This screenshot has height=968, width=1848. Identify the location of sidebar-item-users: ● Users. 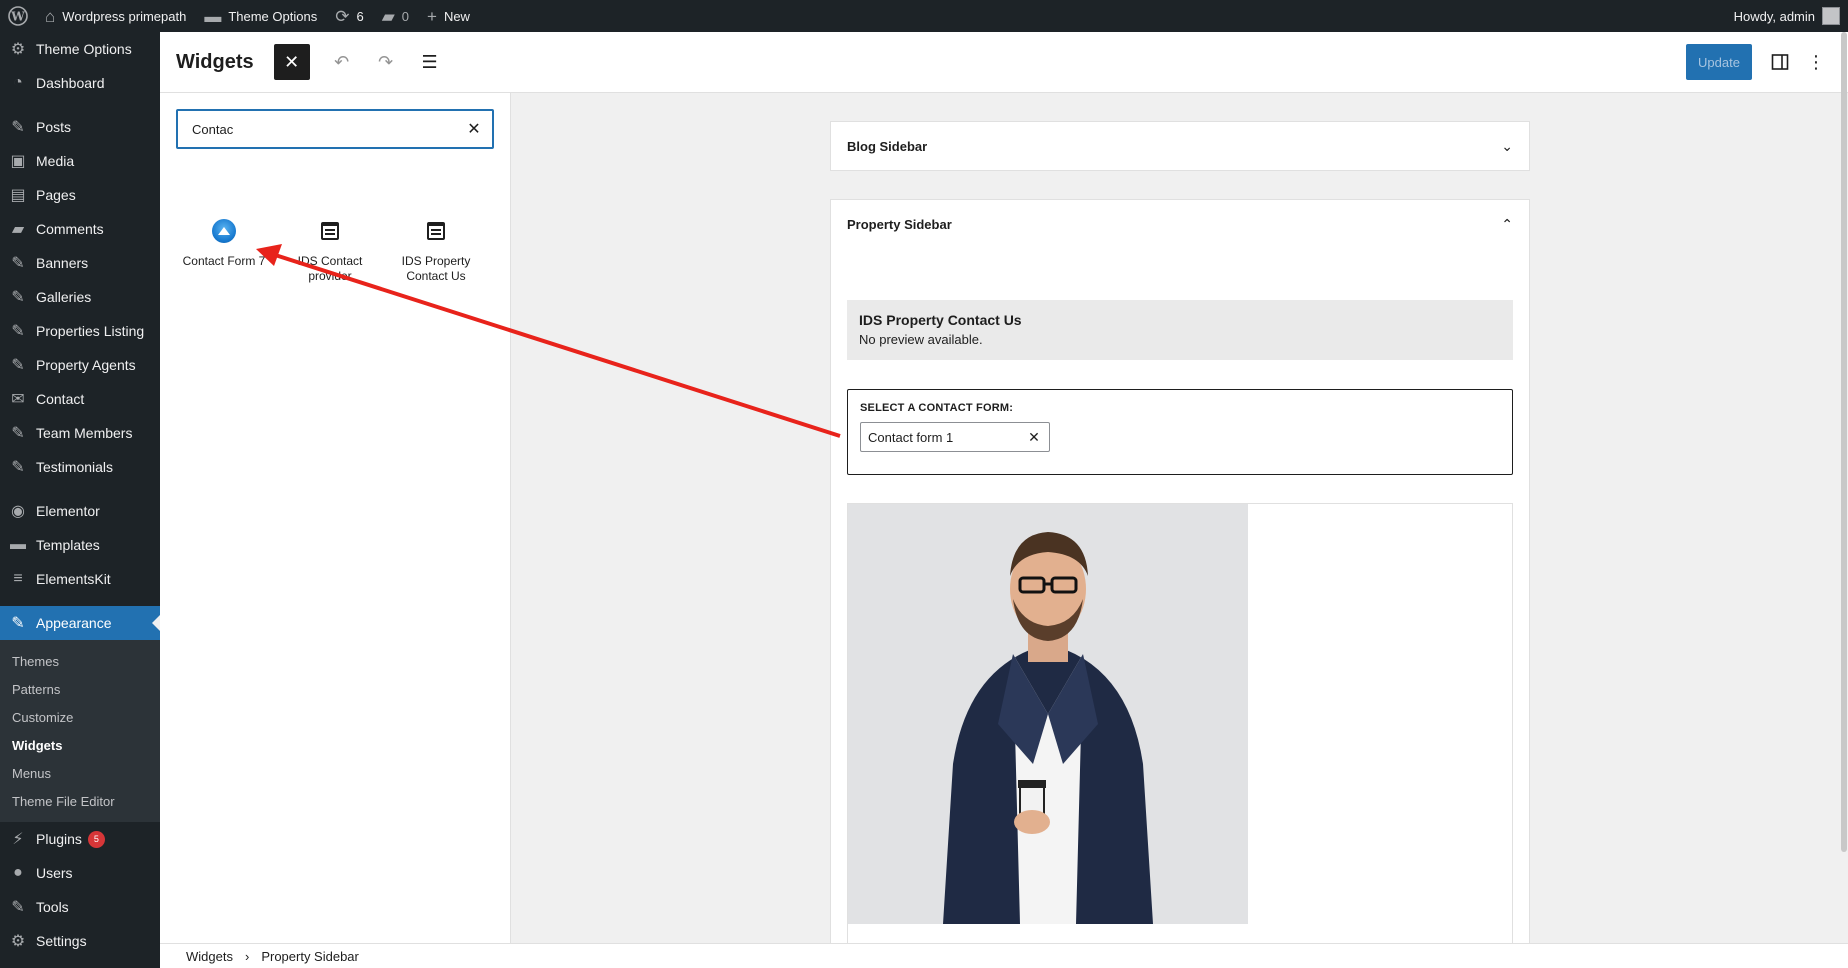
(80, 873).